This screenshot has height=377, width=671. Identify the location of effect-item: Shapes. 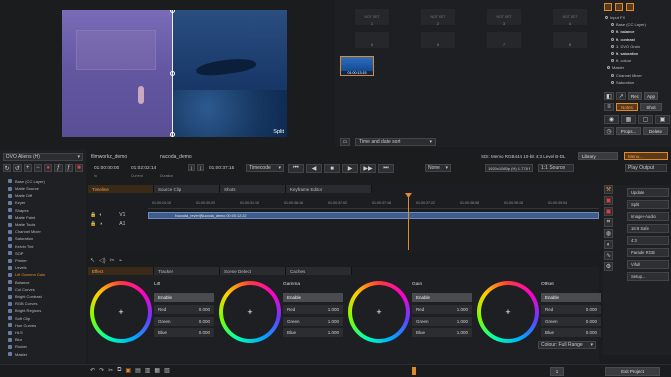
(18, 210).